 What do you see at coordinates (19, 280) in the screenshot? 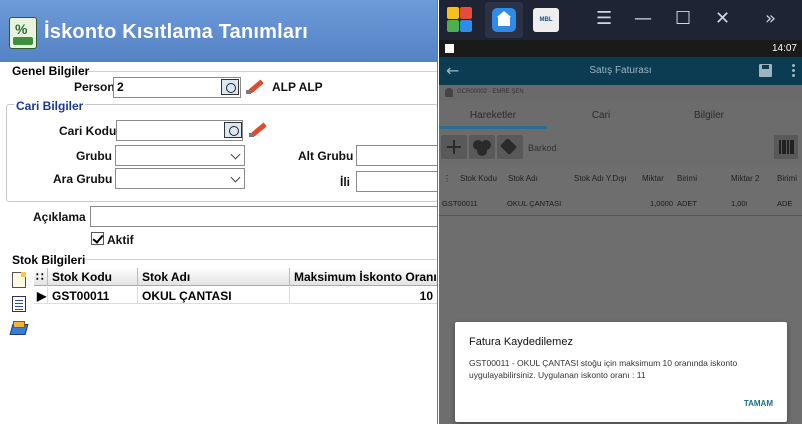
I see `new-document-icon` at bounding box center [19, 280].